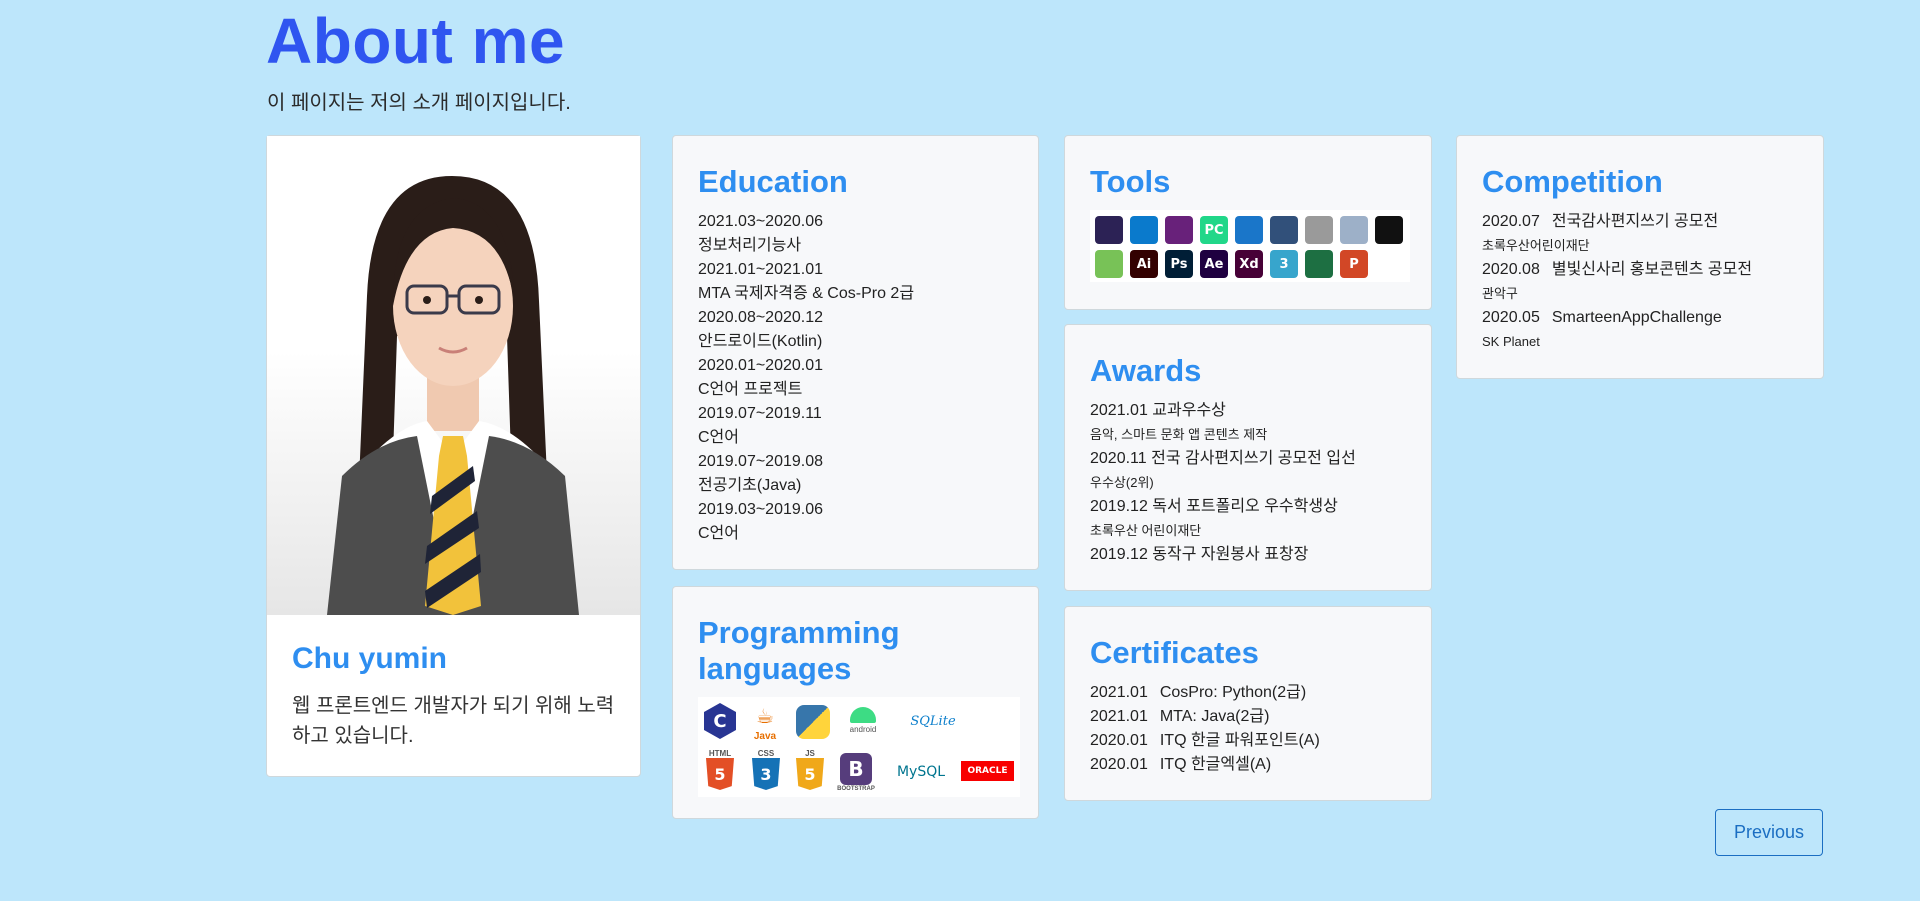 The width and height of the screenshot is (1920, 901). What do you see at coordinates (1354, 264) in the screenshot?
I see `powerpoint-icon: P` at bounding box center [1354, 264].